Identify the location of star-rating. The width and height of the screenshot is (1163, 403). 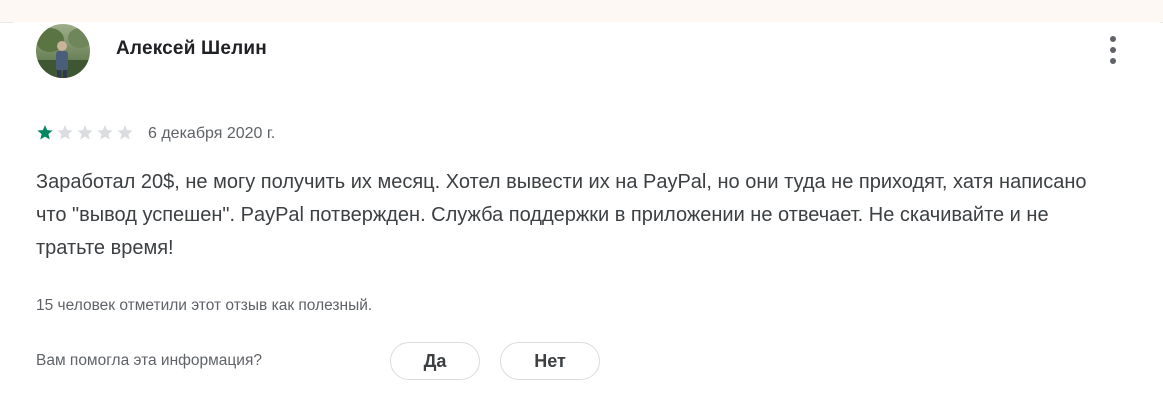
(88, 133).